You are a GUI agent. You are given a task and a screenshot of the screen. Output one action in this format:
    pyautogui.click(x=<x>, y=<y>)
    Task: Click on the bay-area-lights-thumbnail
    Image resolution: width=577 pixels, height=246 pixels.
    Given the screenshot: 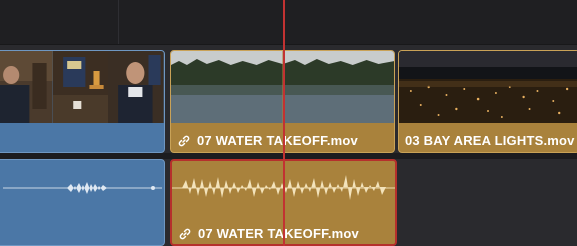 What is the action you would take?
    pyautogui.click(x=488, y=87)
    